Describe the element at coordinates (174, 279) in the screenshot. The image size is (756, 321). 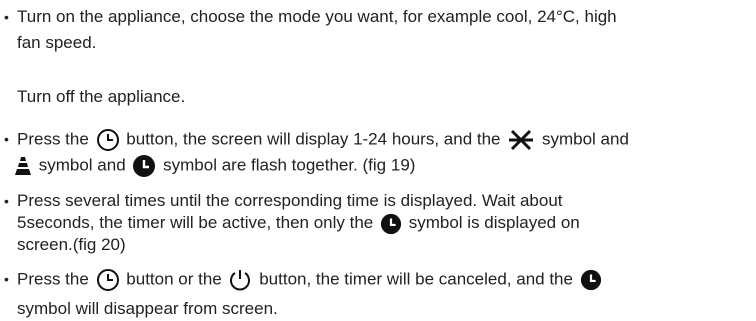
I see `item-5-text-b: button or the` at that location.